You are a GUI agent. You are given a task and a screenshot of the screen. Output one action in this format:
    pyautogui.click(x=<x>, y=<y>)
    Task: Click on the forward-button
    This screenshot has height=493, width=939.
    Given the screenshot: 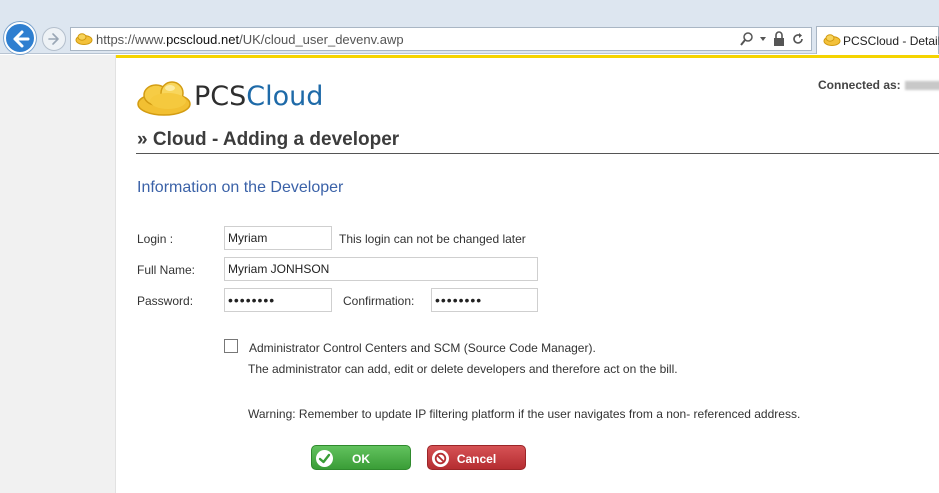 What is the action you would take?
    pyautogui.click(x=54, y=39)
    